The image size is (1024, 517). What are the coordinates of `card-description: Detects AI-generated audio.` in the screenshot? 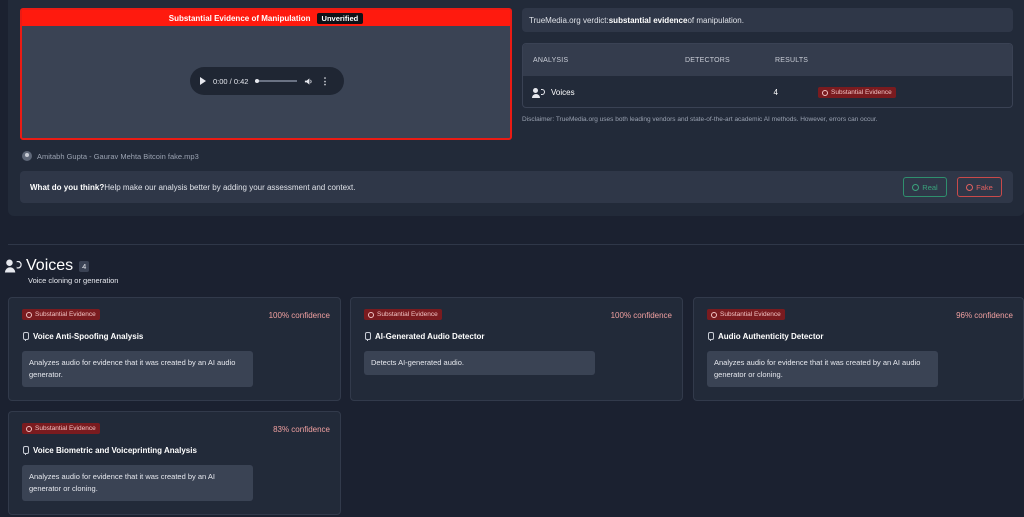 It's located at (479, 363).